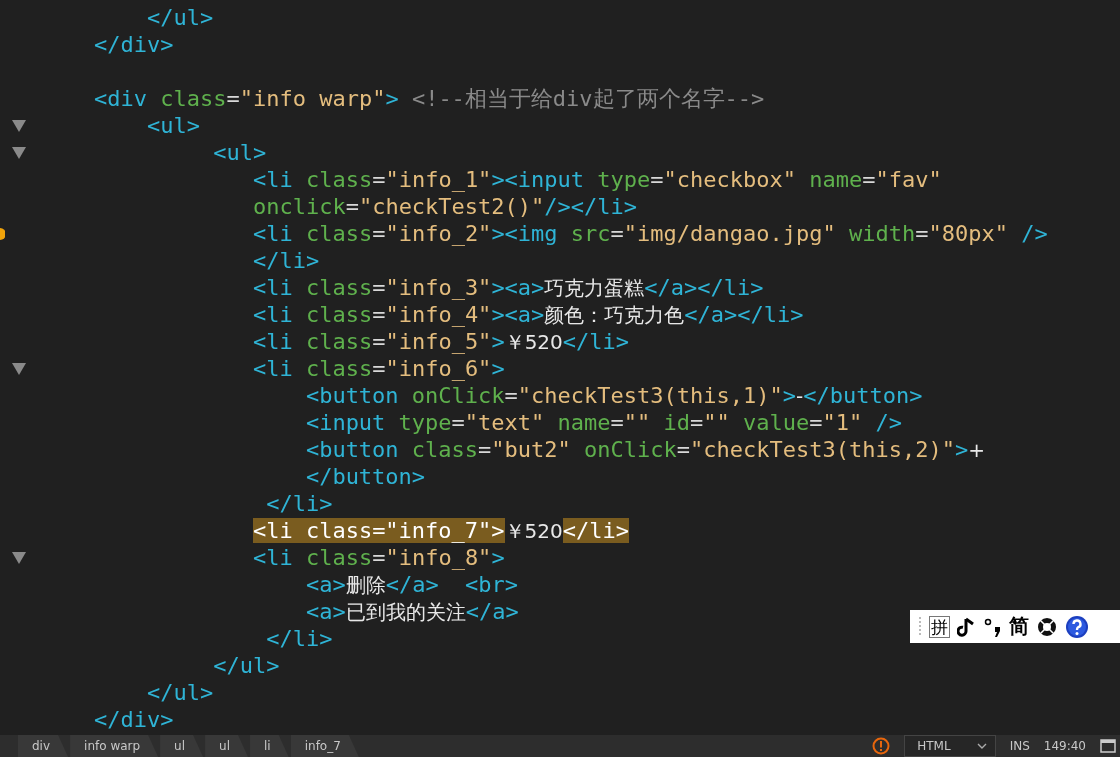 The width and height of the screenshot is (1120, 757). I want to click on breadcrumb-item: info_7, so click(324, 746).